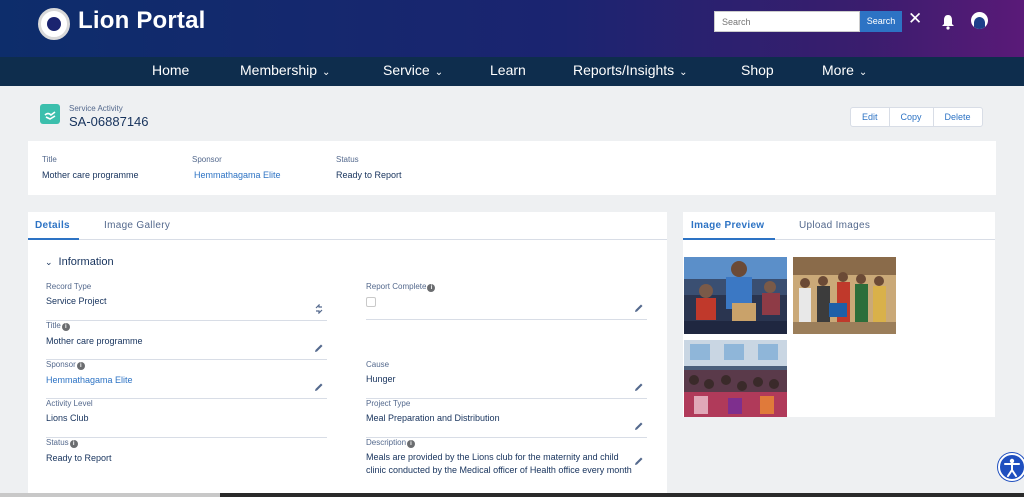  I want to click on record-type-label: Service Activity, so click(96, 108).